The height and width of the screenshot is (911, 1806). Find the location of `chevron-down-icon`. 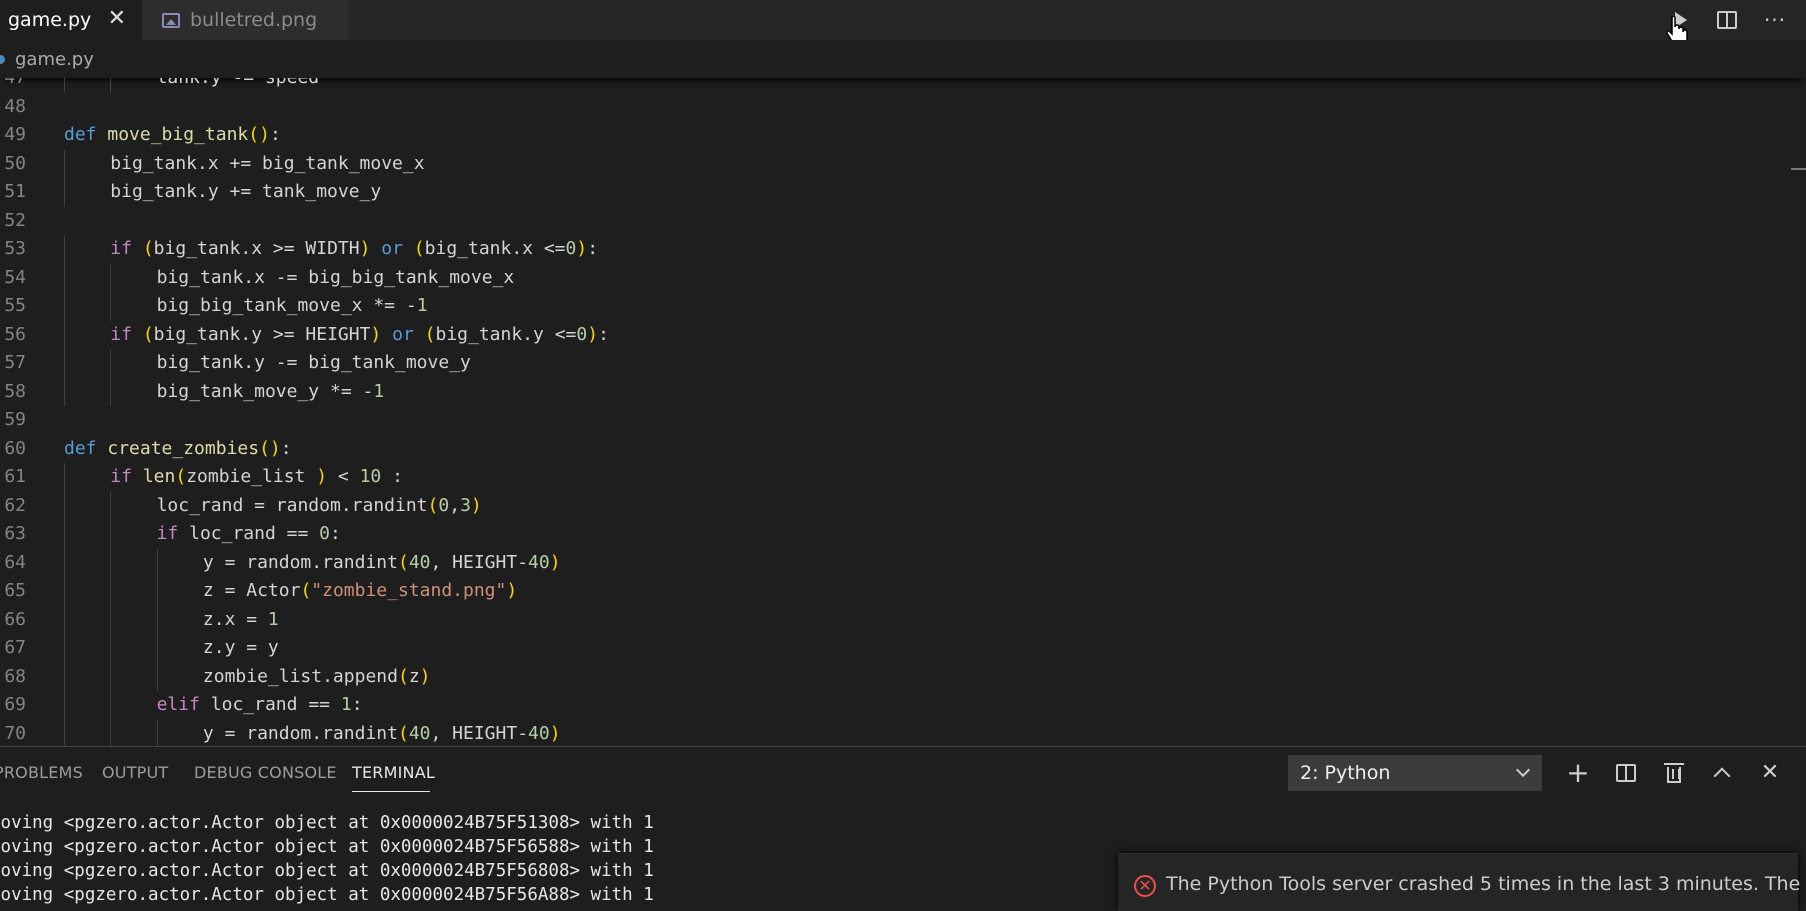

chevron-down-icon is located at coordinates (1523, 770).